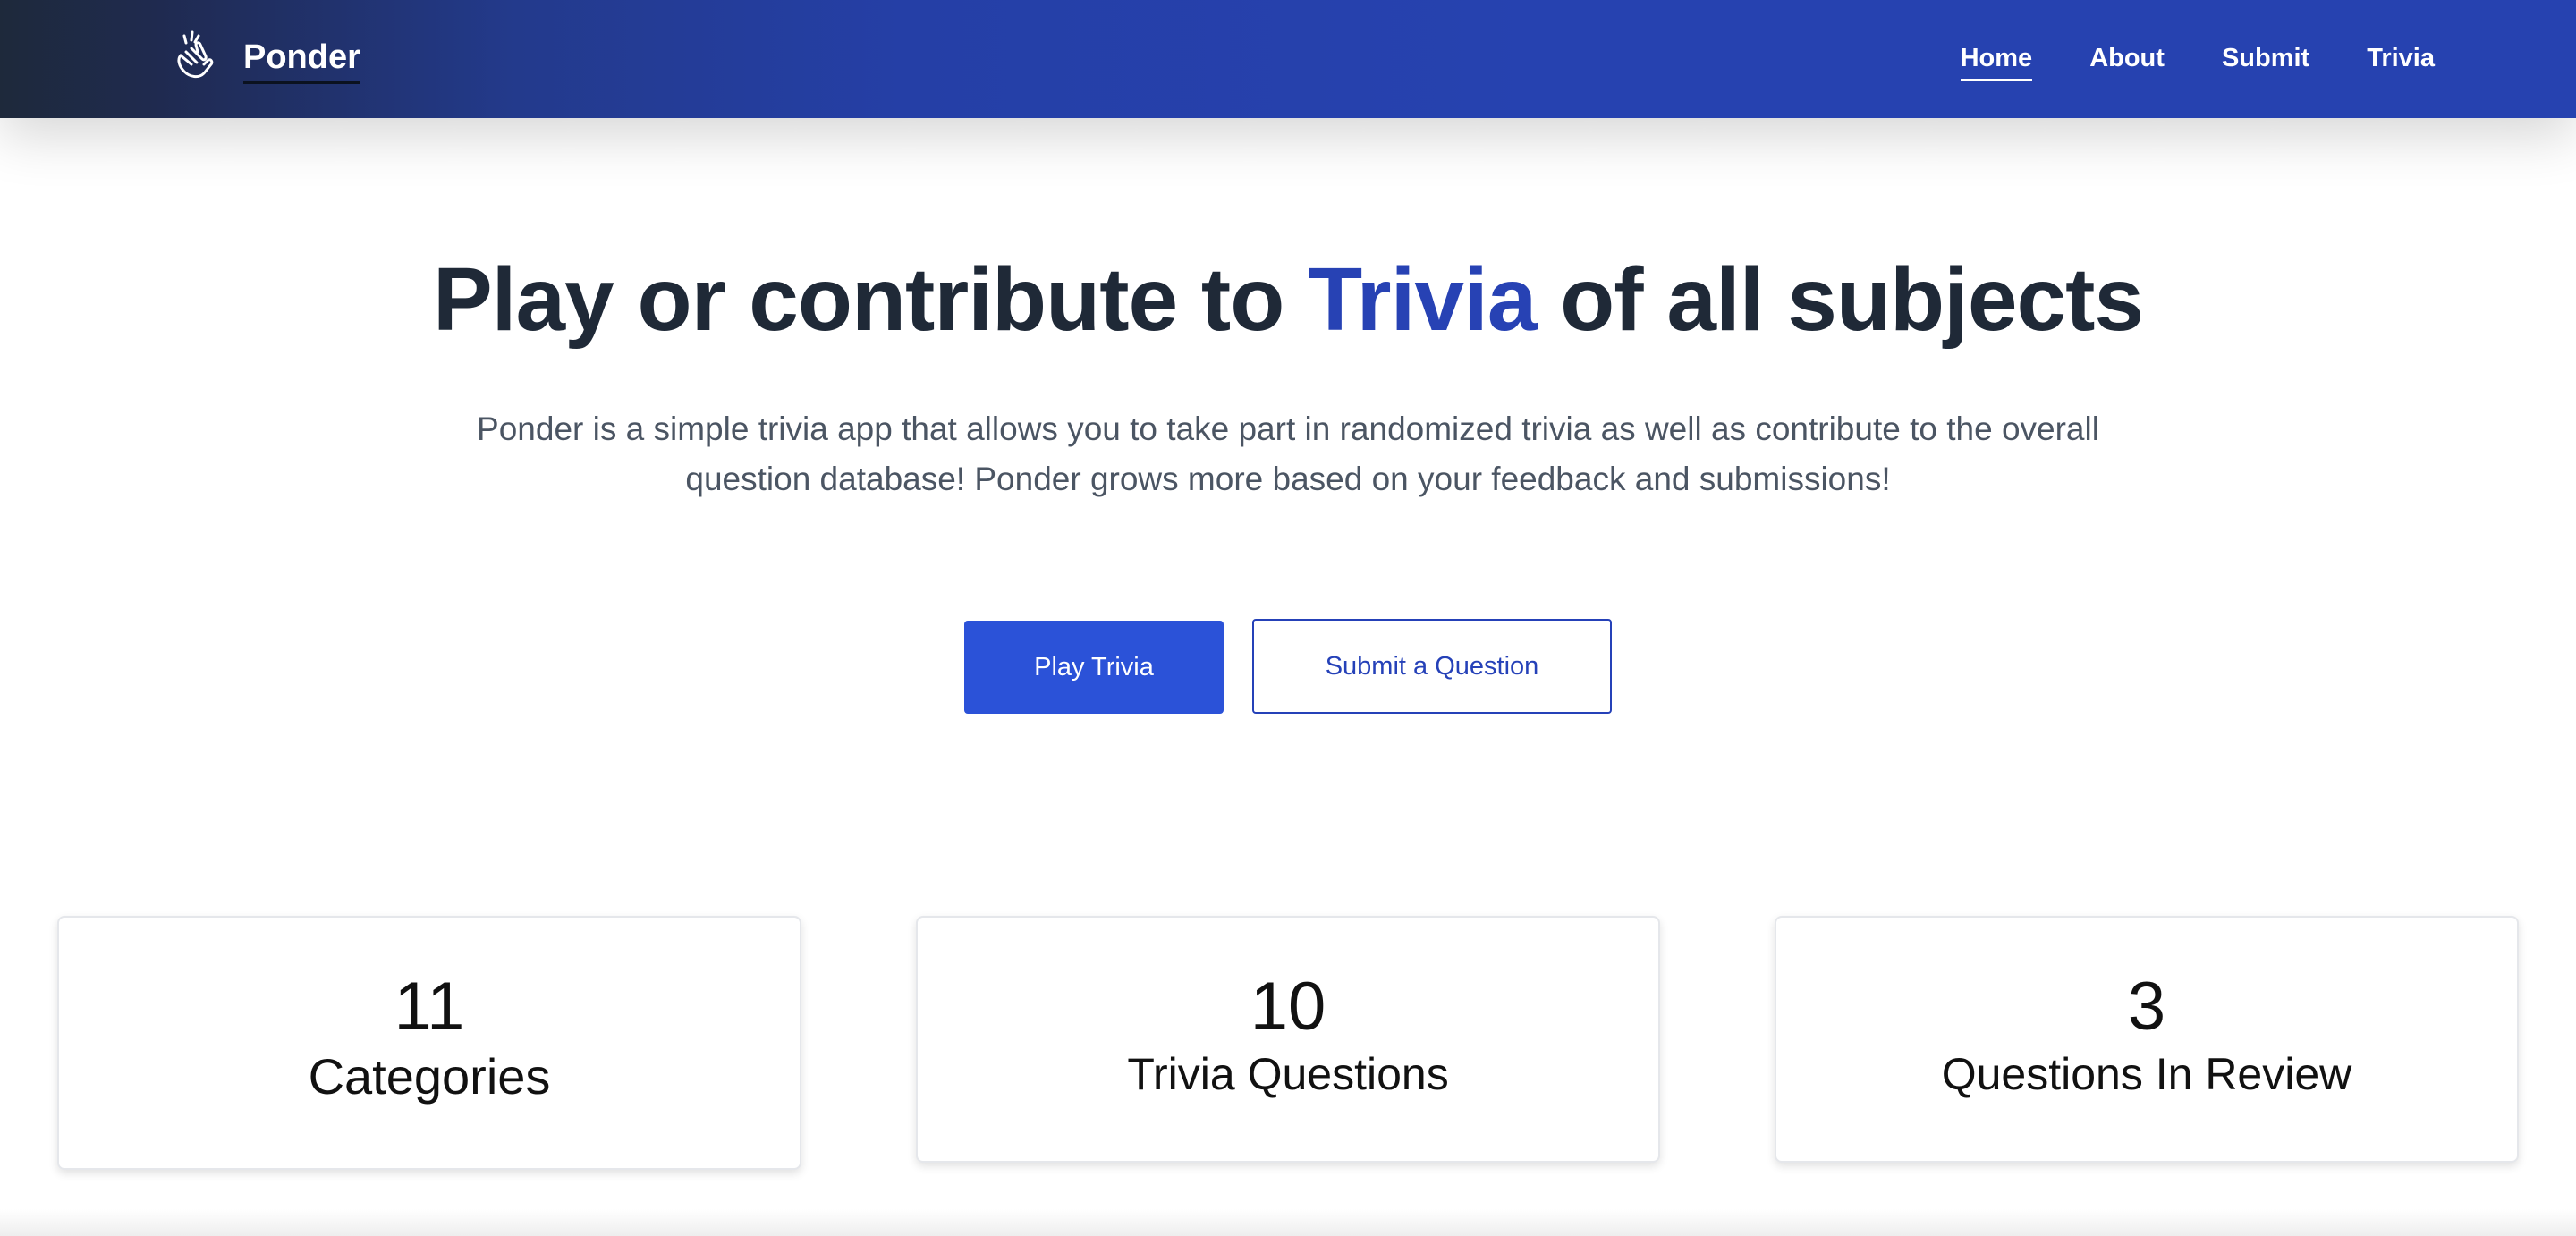 The height and width of the screenshot is (1236, 2576). Describe the element at coordinates (1996, 64) in the screenshot. I see `nav-home-link: Home` at that location.